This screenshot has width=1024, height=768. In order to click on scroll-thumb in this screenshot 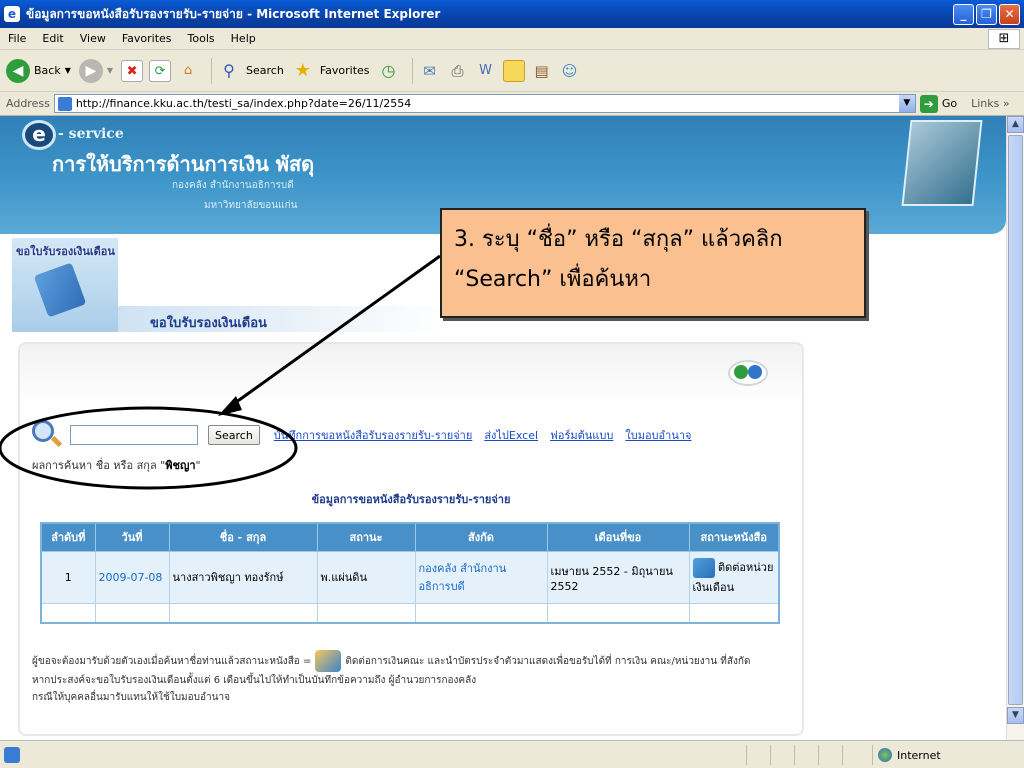, I will do `click(1015, 420)`.